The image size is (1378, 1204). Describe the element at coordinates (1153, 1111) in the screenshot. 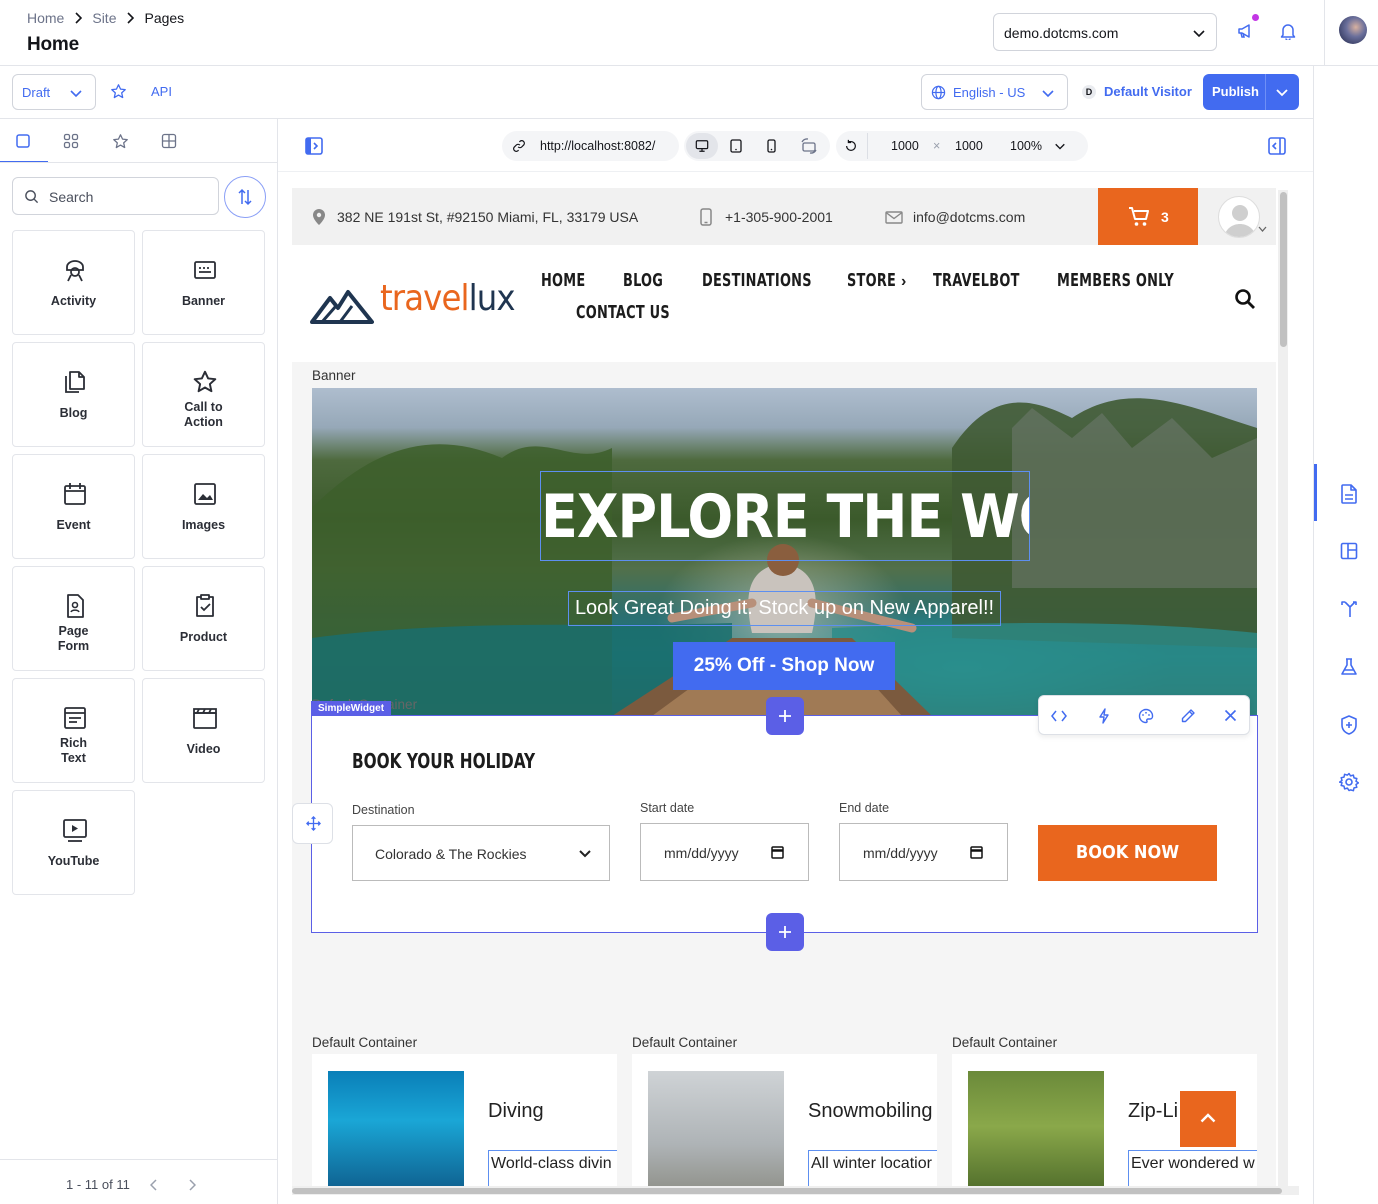

I see `activity-card-title: Zip-Li` at that location.